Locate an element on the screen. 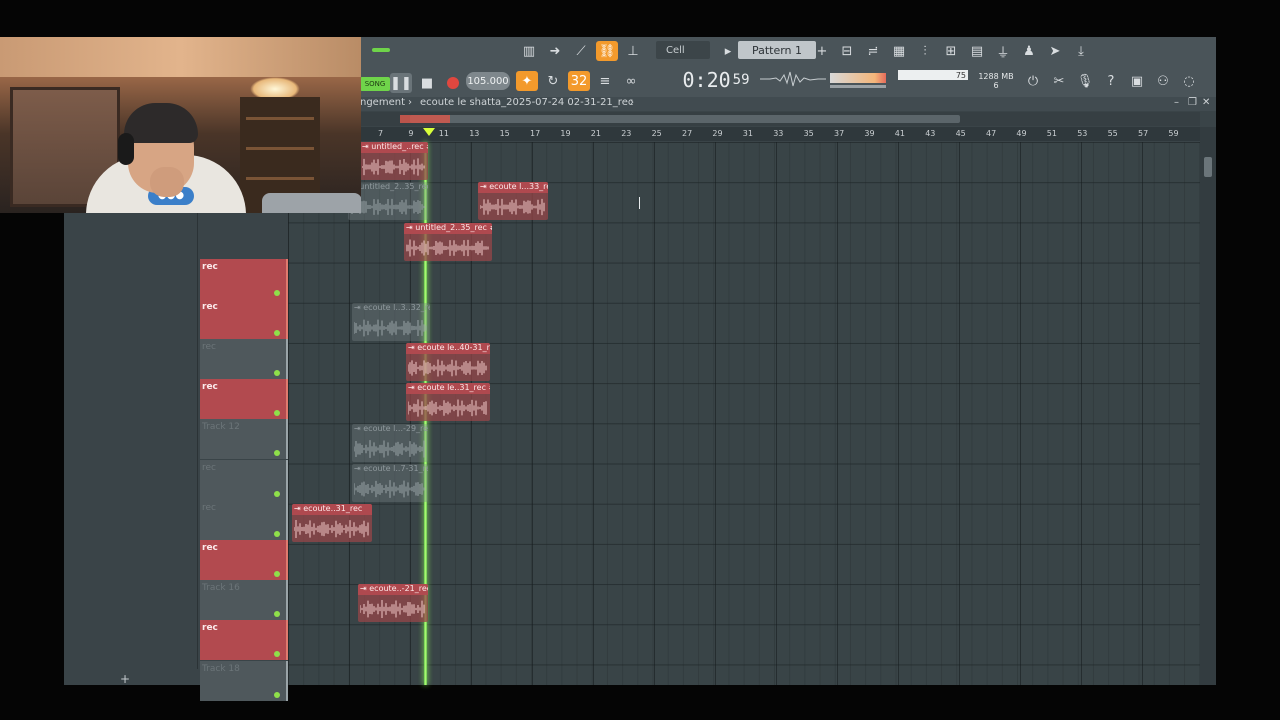  pattern-selector: Pattern 1 is located at coordinates (777, 50).